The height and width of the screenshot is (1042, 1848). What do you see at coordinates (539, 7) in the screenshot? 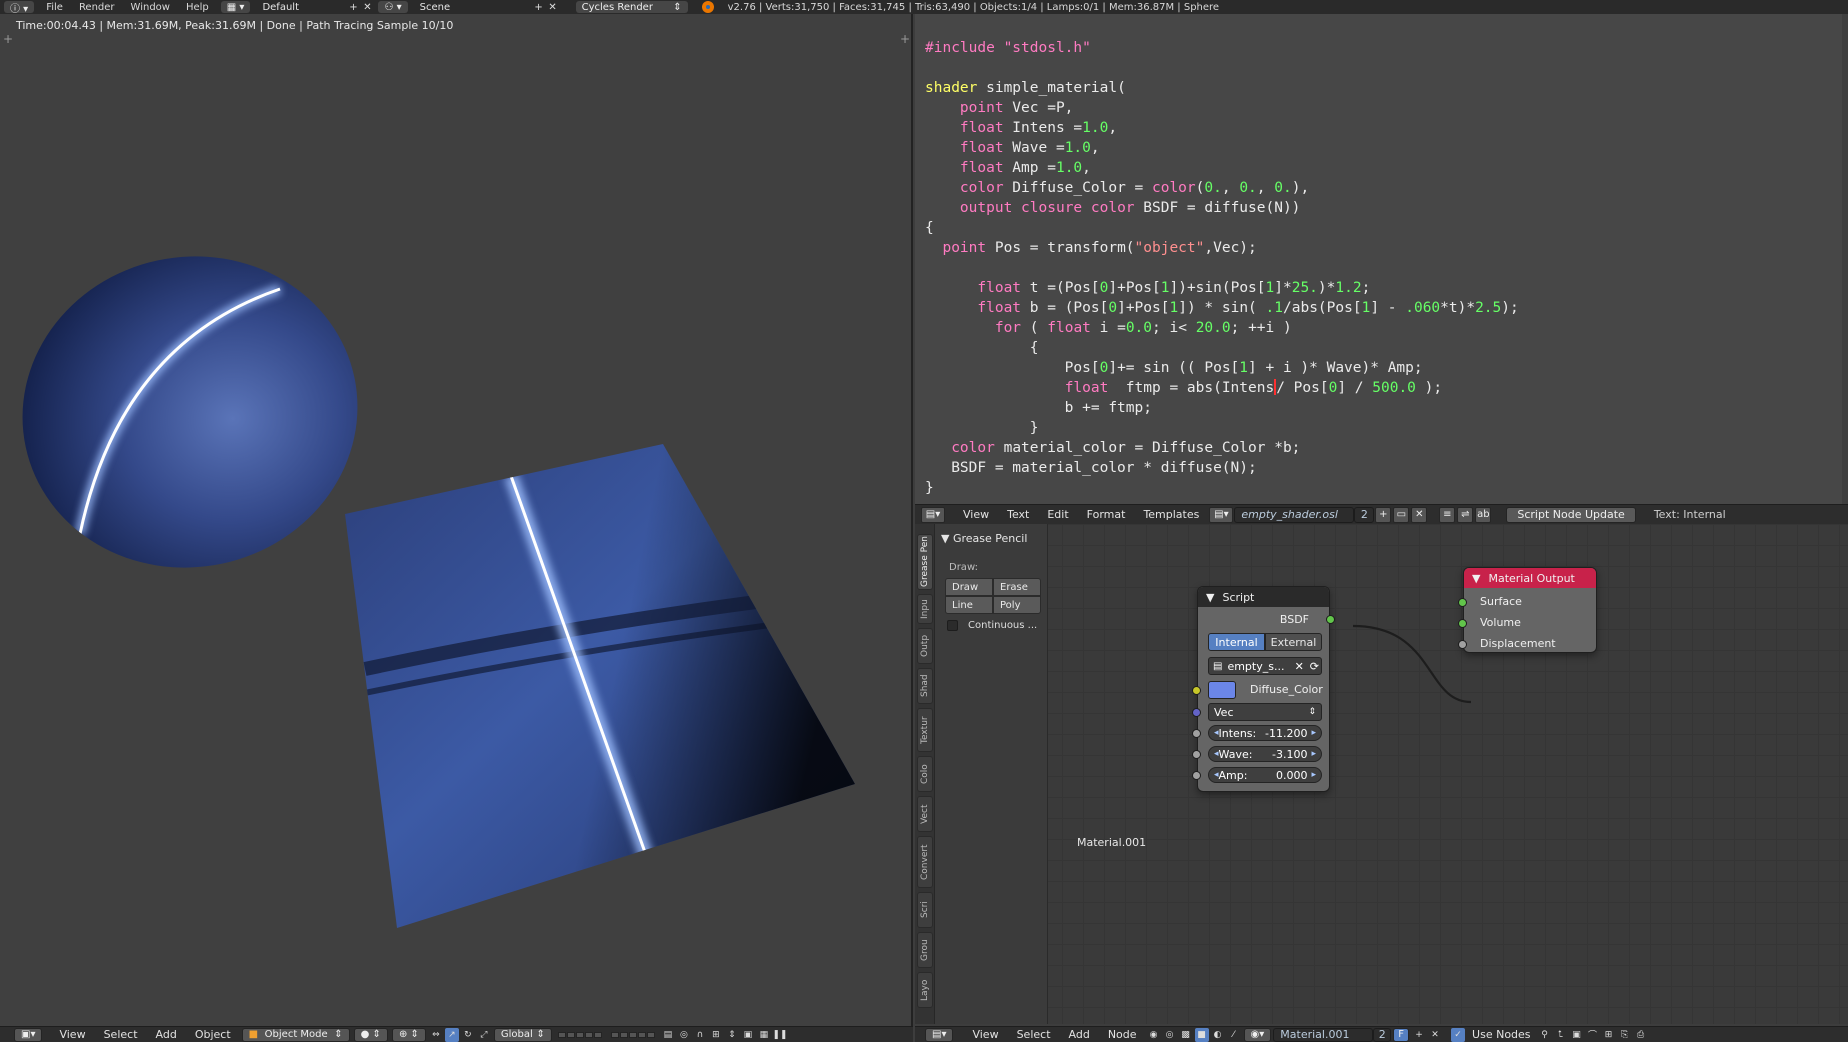
I see `add-scene-icon: +` at bounding box center [539, 7].